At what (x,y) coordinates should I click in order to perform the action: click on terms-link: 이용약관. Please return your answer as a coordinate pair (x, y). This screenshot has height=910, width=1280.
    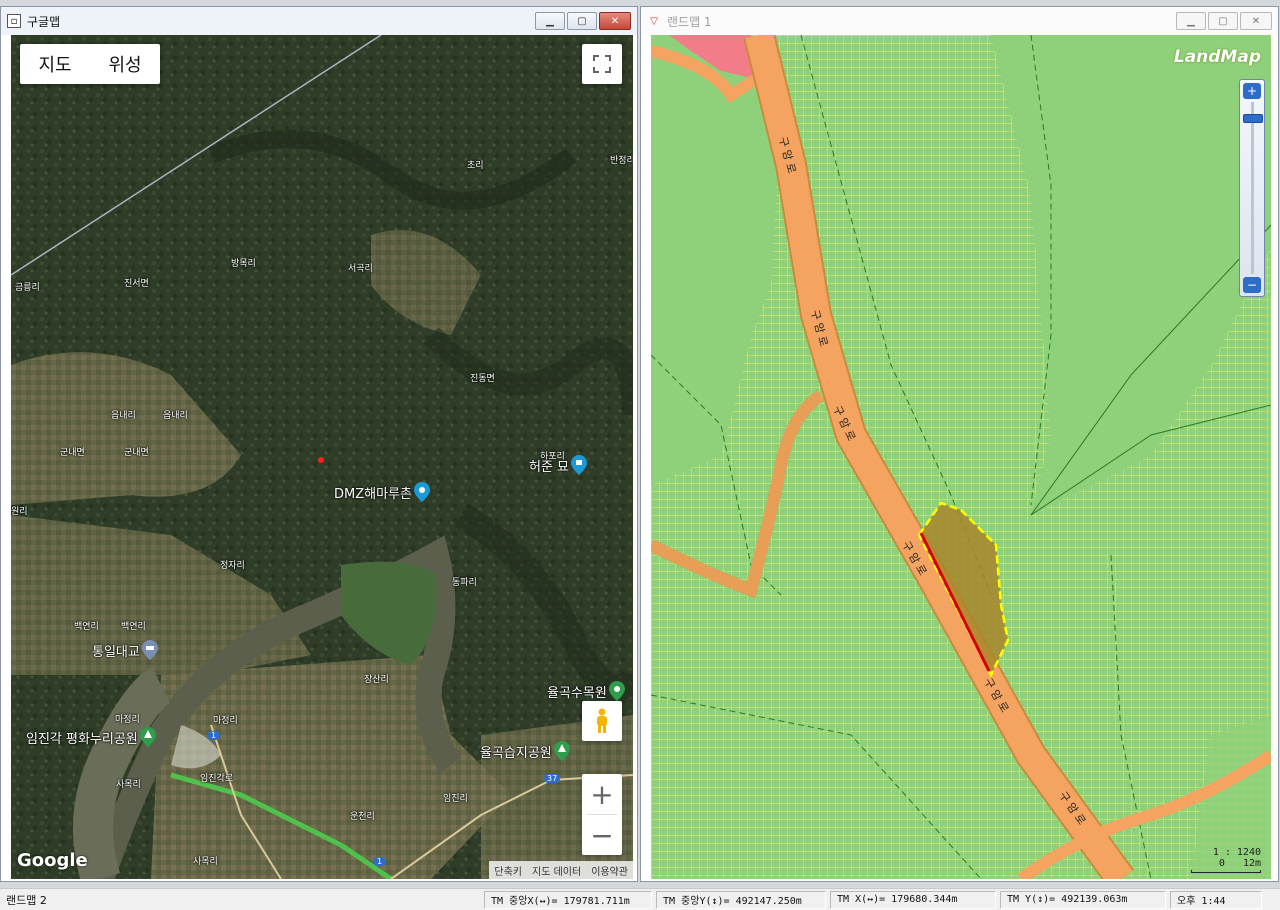
    Looking at the image, I should click on (609, 870).